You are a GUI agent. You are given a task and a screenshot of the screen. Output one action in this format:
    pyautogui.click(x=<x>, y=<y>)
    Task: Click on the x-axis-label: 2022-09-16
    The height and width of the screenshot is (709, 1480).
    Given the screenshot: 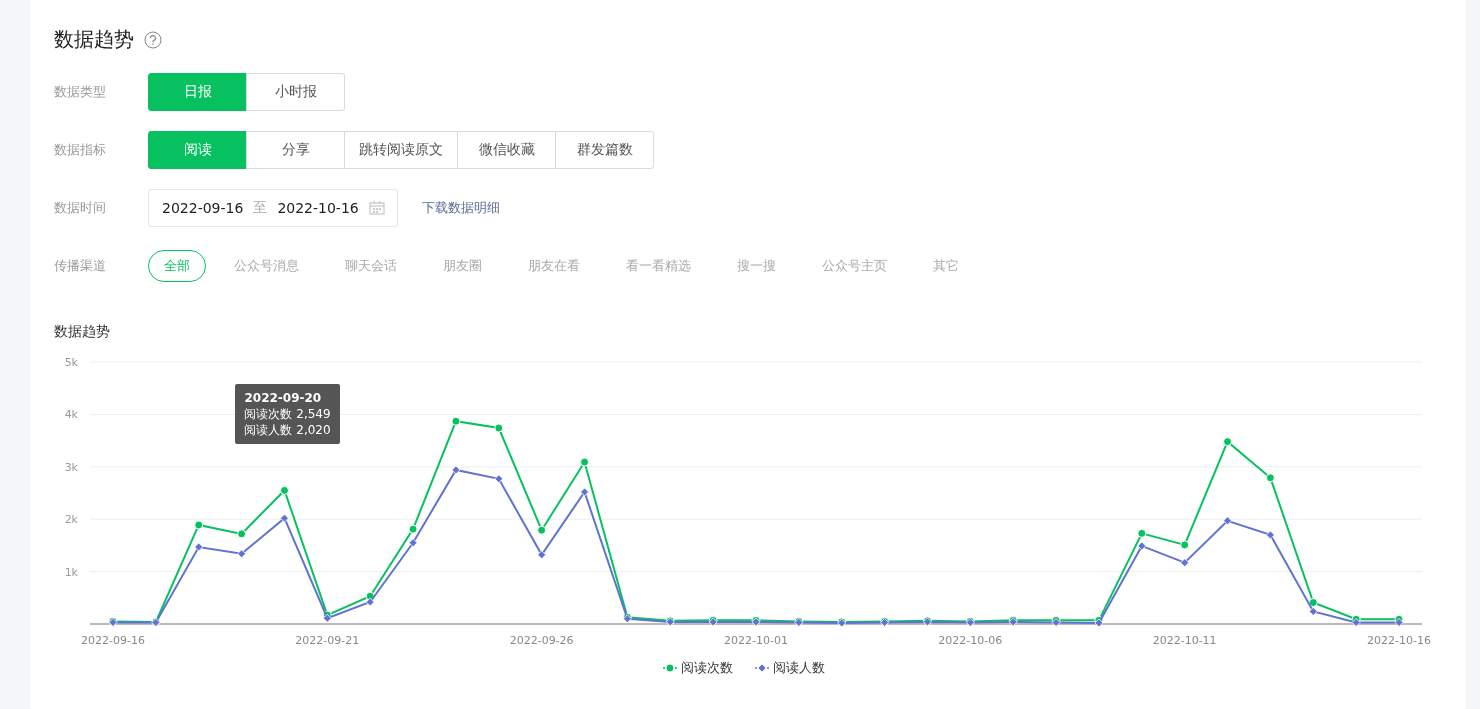 What is the action you would take?
    pyautogui.click(x=113, y=640)
    